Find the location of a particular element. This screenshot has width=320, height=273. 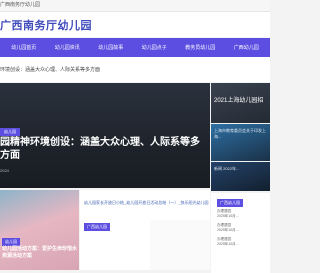

hero-category-badge: 幼儿园 is located at coordinates (10, 132).